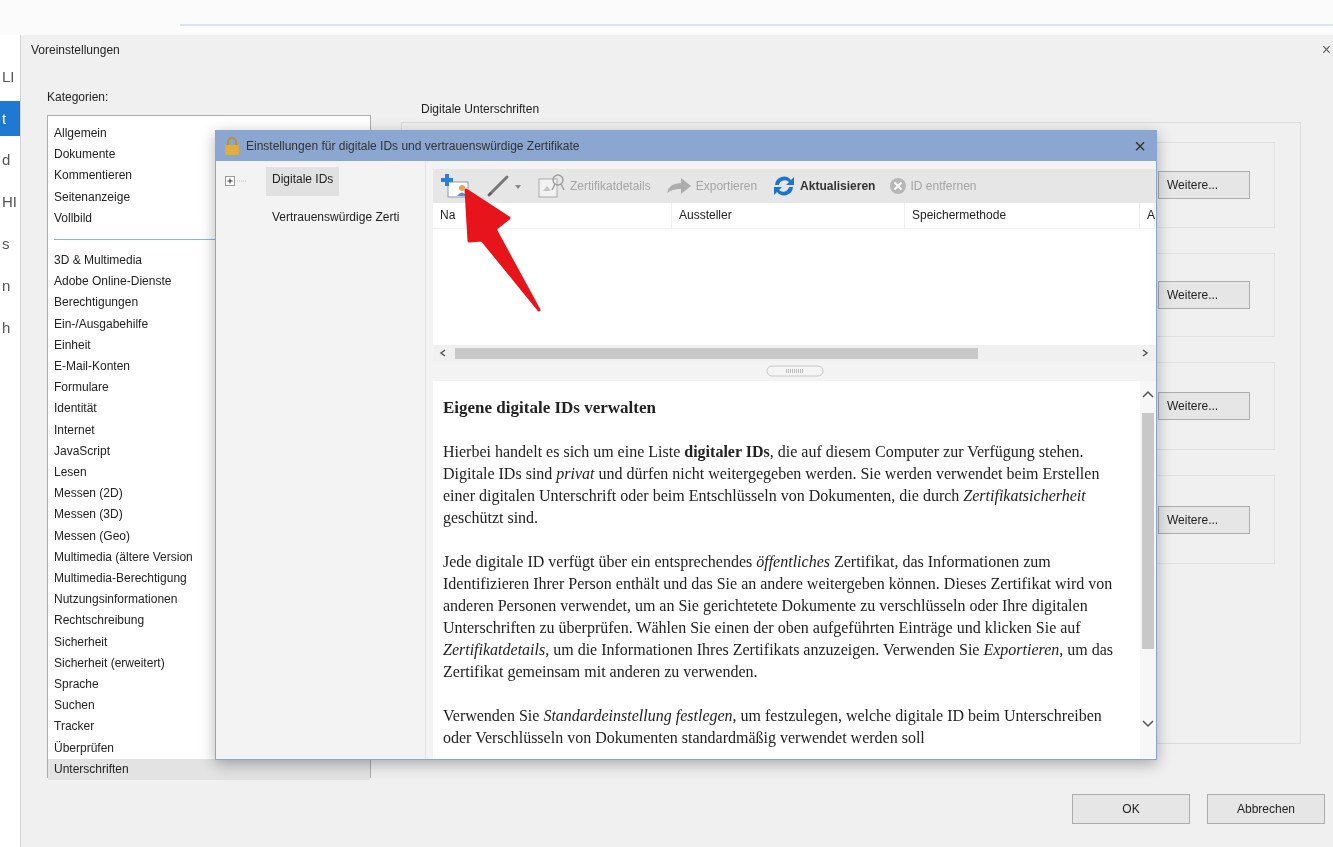 This screenshot has height=847, width=1333. What do you see at coordinates (823, 186) in the screenshot?
I see `refresh-button: Aktualisieren` at bounding box center [823, 186].